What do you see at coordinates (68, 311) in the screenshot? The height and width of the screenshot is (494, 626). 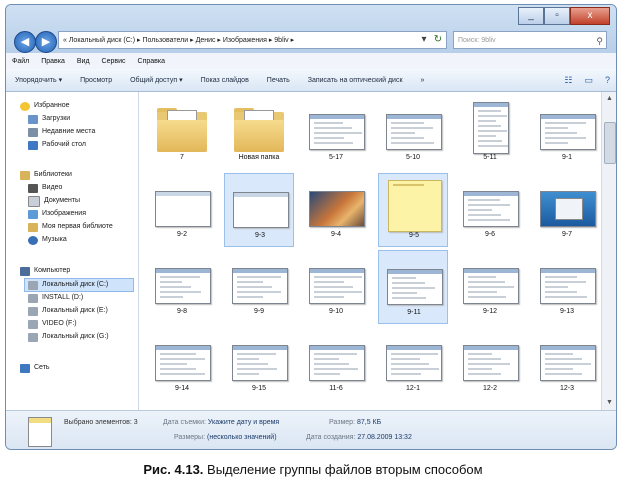 I see `sidebar-item-drive-e: Локальный диск (E:)` at bounding box center [68, 311].